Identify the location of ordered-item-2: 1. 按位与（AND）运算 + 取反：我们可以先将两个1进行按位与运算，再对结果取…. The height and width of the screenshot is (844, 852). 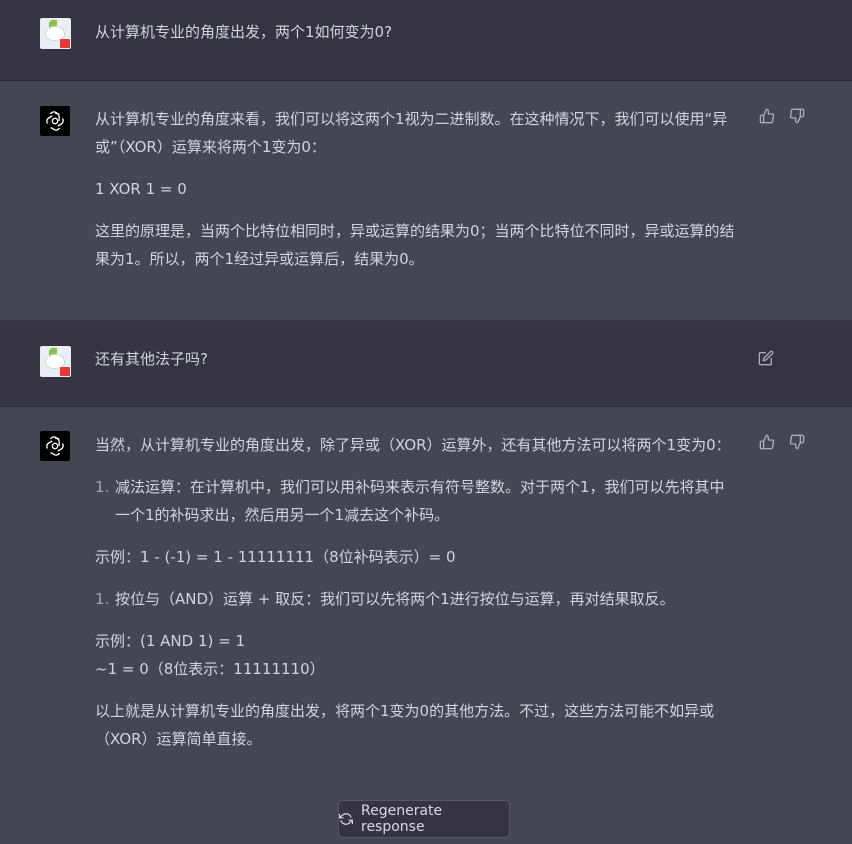
(420, 599).